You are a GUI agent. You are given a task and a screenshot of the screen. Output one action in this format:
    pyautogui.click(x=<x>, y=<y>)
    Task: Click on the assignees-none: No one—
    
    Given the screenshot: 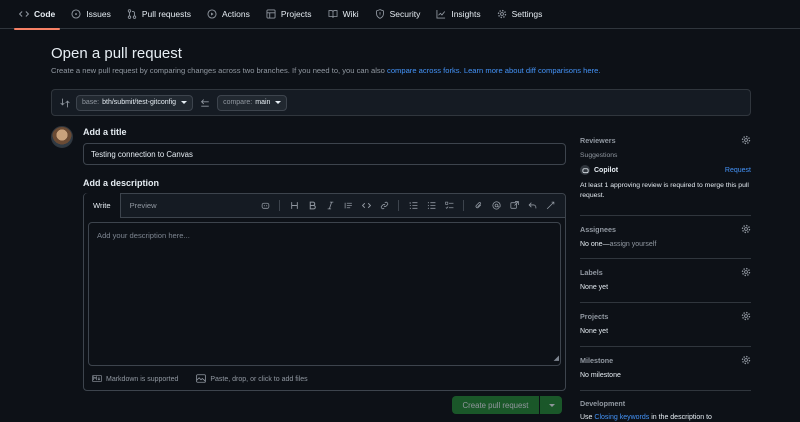 What is the action you would take?
    pyautogui.click(x=595, y=244)
    